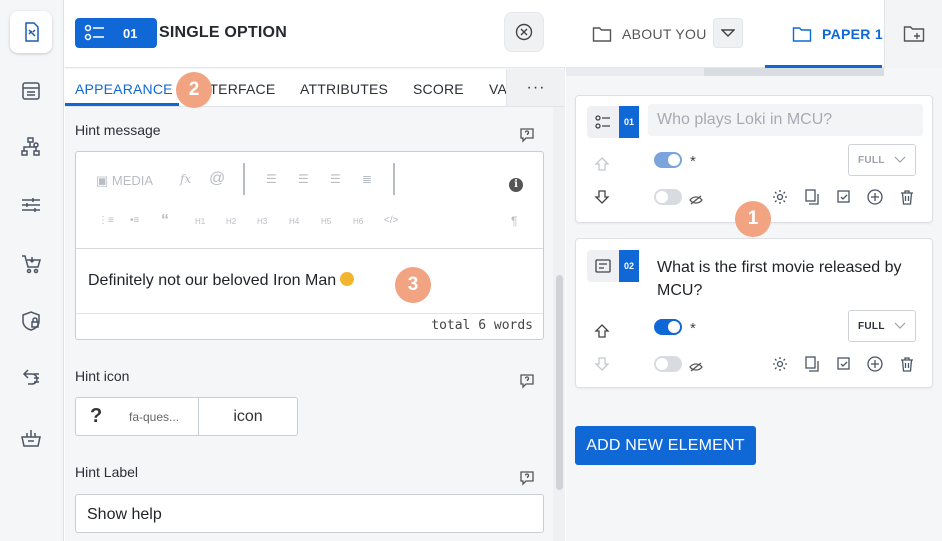 The width and height of the screenshot is (942, 541). I want to click on tab-validation: VA, so click(497, 89).